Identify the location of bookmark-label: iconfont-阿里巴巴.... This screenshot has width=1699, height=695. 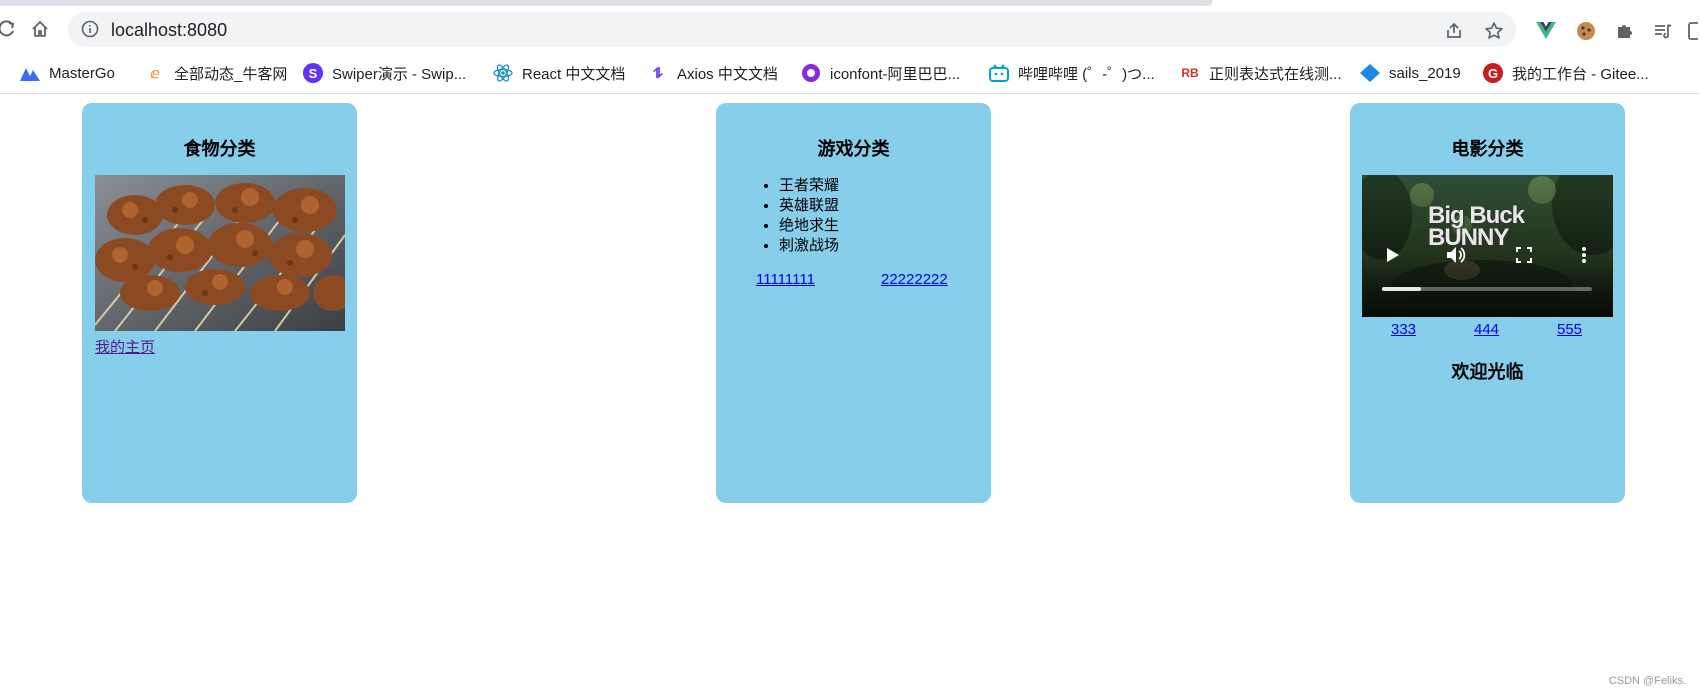
(895, 74).